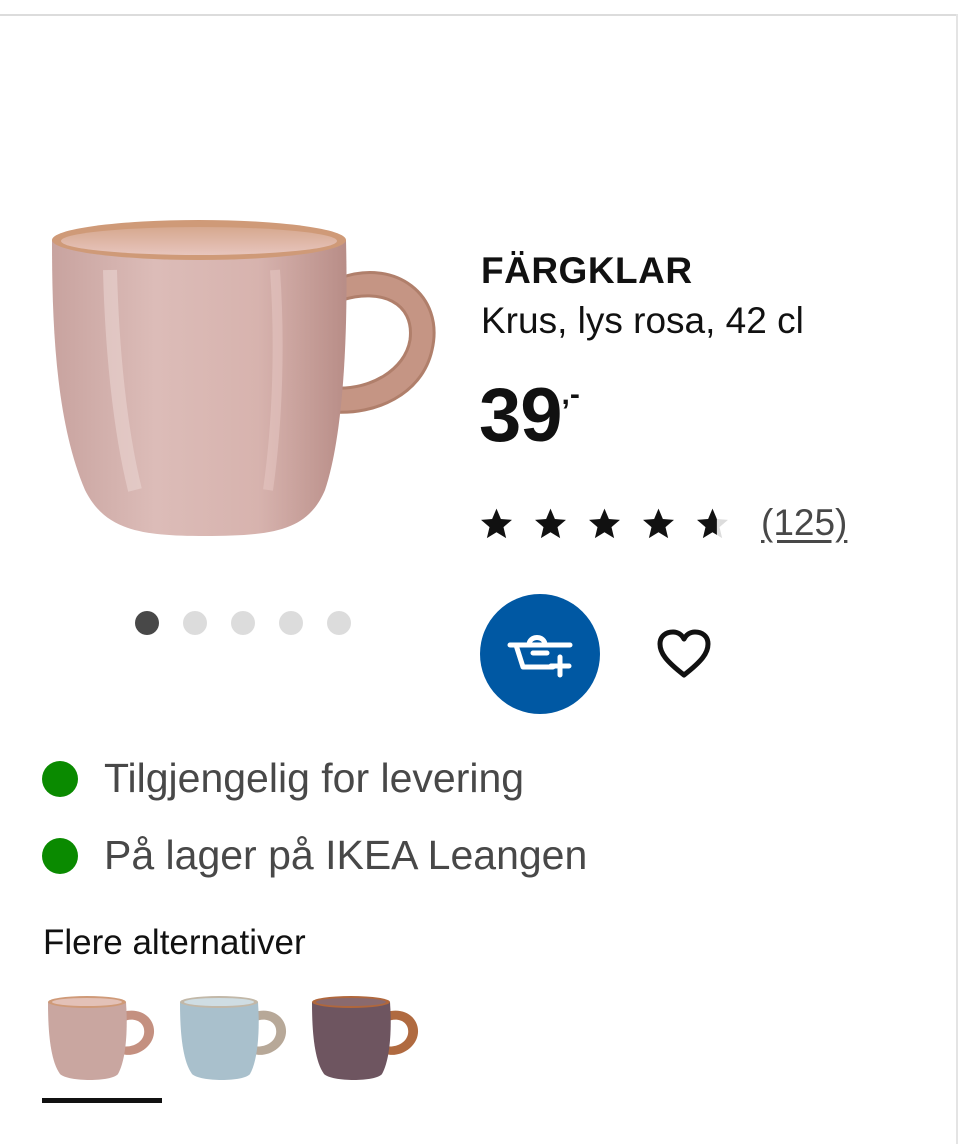  I want to click on product-price: 39,-, so click(529, 416).